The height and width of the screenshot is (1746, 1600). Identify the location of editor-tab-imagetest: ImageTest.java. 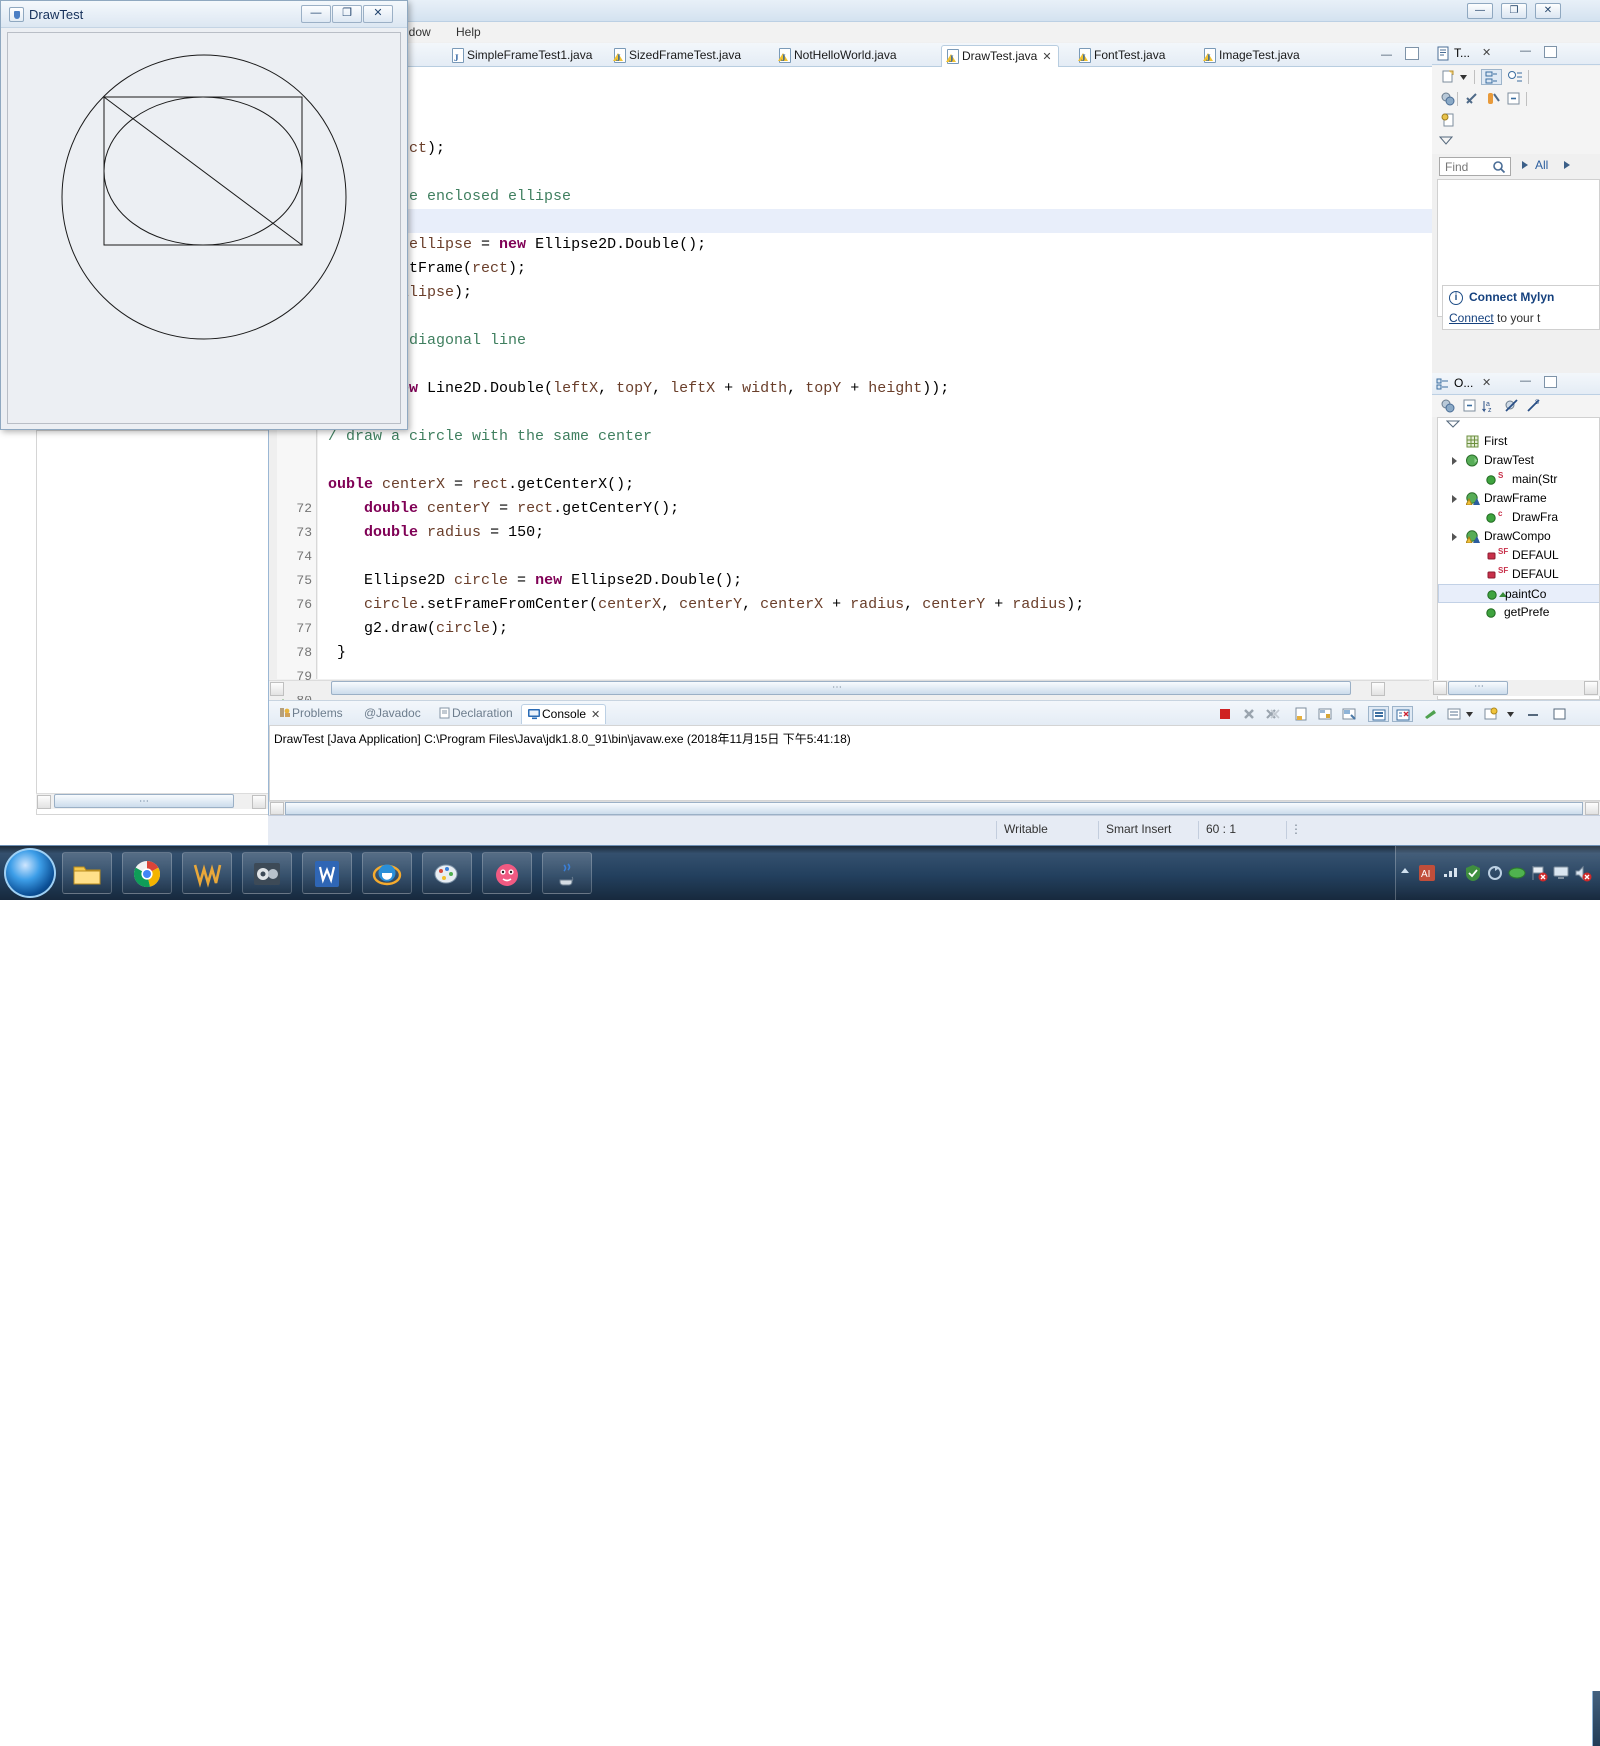
(1252, 57).